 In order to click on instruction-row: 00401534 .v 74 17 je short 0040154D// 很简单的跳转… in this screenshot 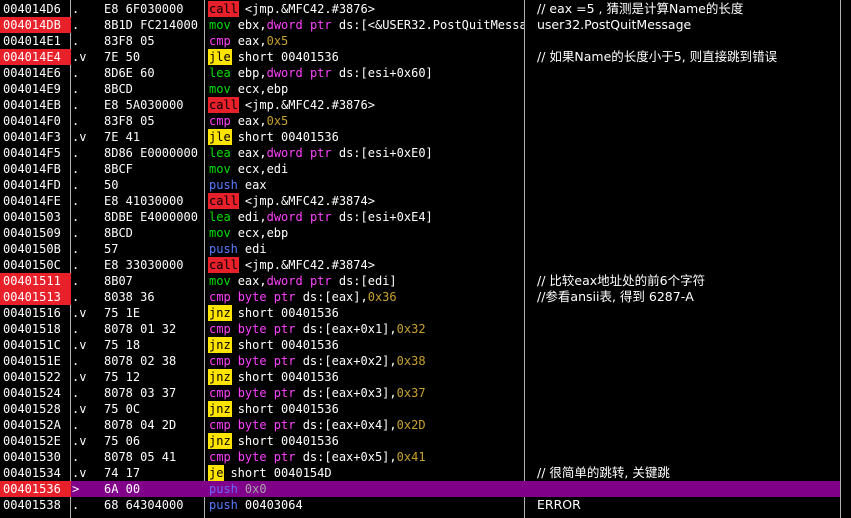, I will do `click(420, 473)`.